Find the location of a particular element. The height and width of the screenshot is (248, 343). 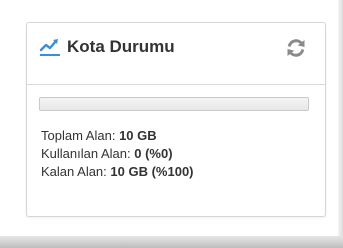

used-space-line: Kullanılan Alan: 0 (%0) is located at coordinates (107, 154).